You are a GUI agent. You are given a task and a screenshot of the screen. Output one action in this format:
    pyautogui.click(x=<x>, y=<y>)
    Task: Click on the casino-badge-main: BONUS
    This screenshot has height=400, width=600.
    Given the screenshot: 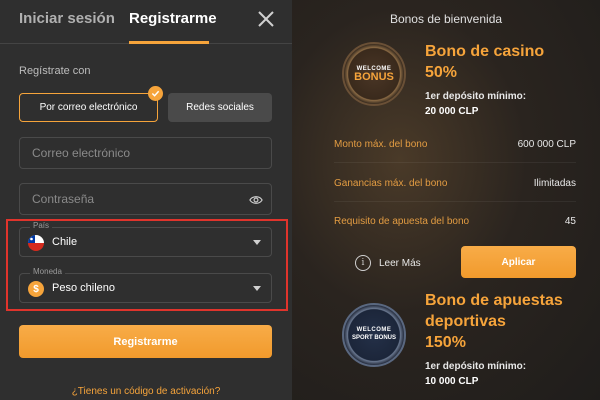 What is the action you would take?
    pyautogui.click(x=374, y=76)
    